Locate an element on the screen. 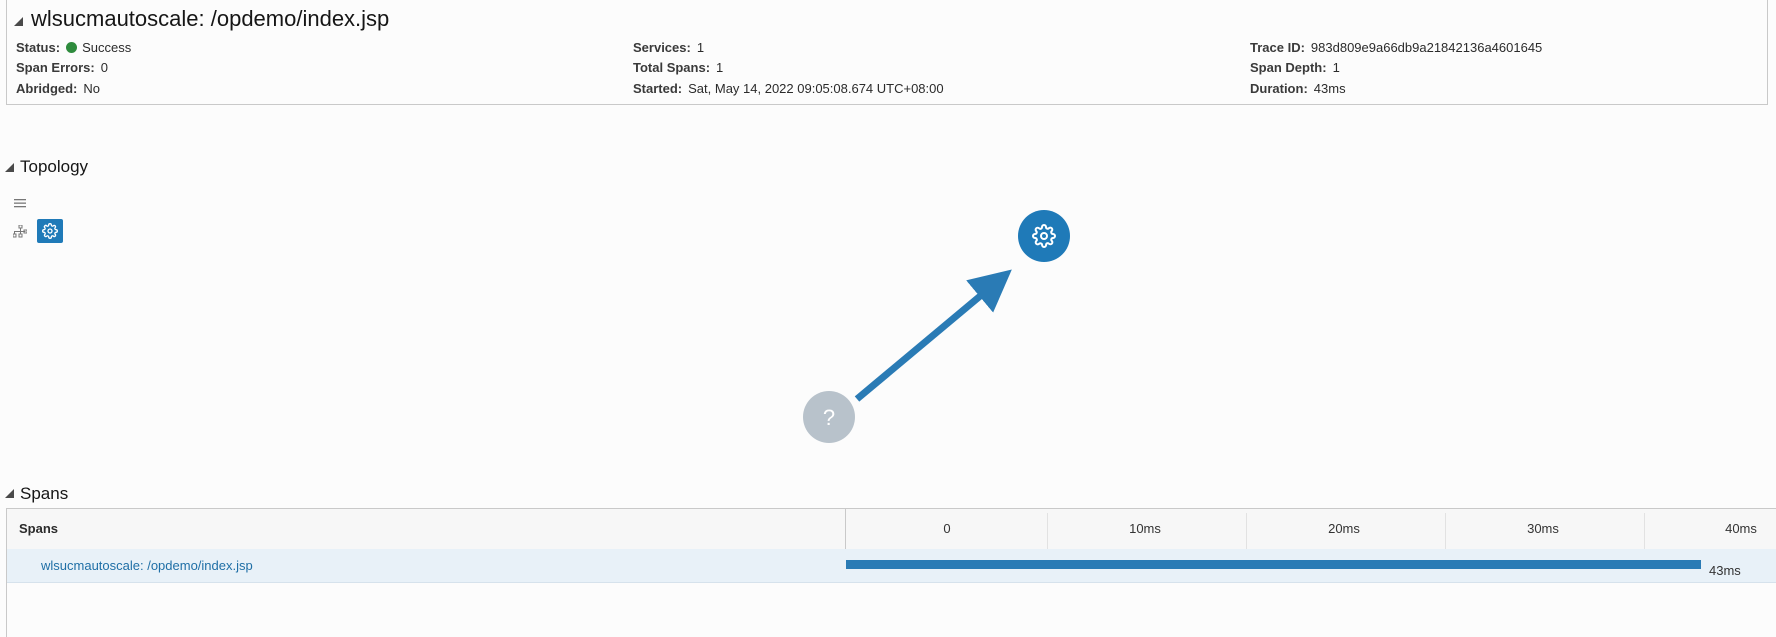 This screenshot has width=1776, height=637. unknown-service-node: ? is located at coordinates (829, 417).